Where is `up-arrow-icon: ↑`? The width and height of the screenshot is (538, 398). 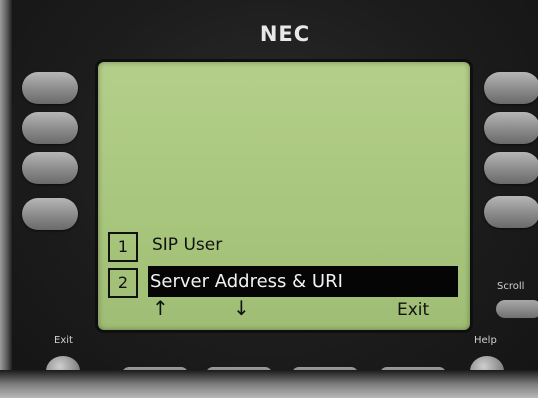 up-arrow-icon: ↑ is located at coordinates (160, 308).